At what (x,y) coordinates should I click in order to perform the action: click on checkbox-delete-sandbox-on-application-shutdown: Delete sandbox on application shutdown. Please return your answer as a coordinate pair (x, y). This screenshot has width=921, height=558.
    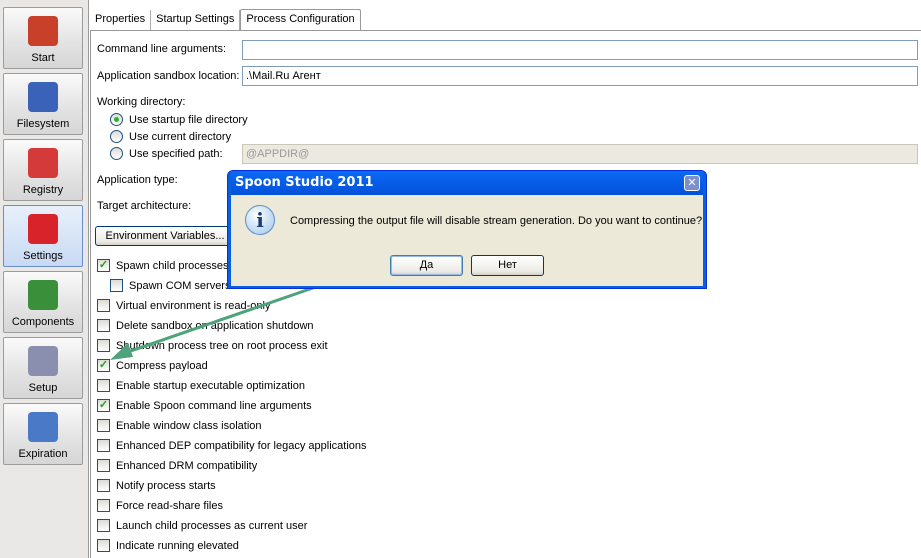
    Looking at the image, I should click on (205, 325).